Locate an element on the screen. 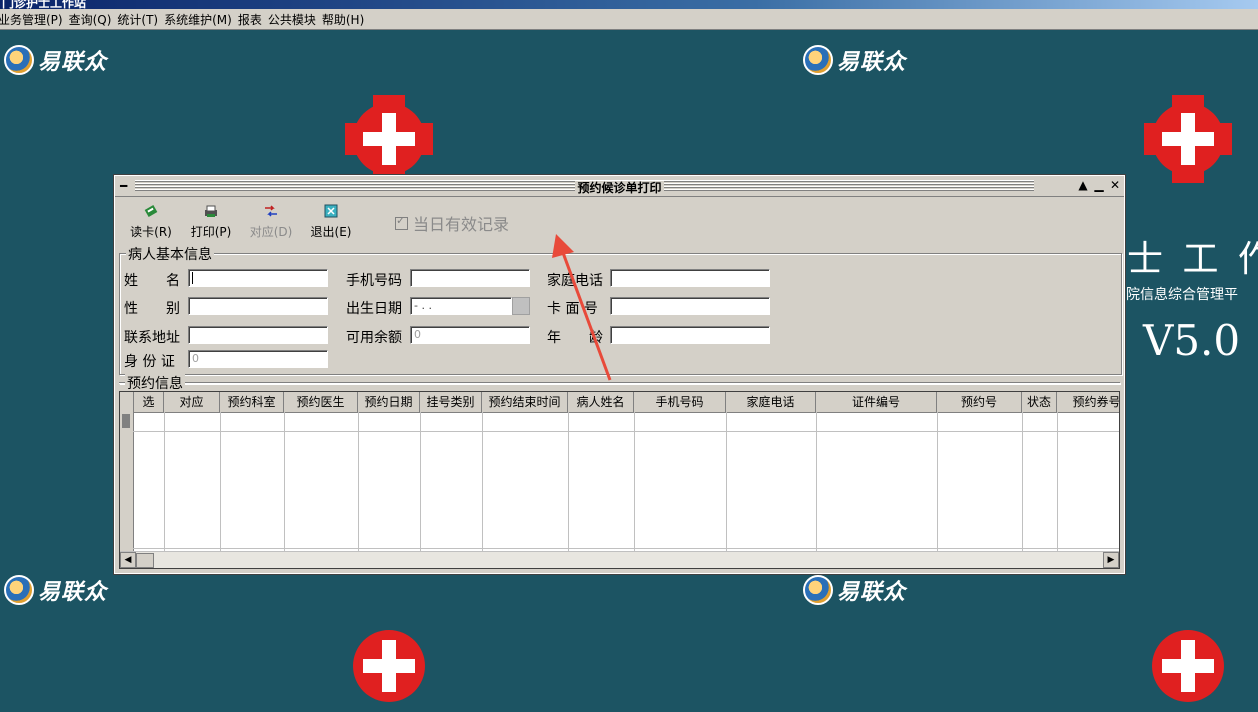 The image size is (1258, 712). patient-info-group-label: 病人基本信息 is located at coordinates (170, 254).